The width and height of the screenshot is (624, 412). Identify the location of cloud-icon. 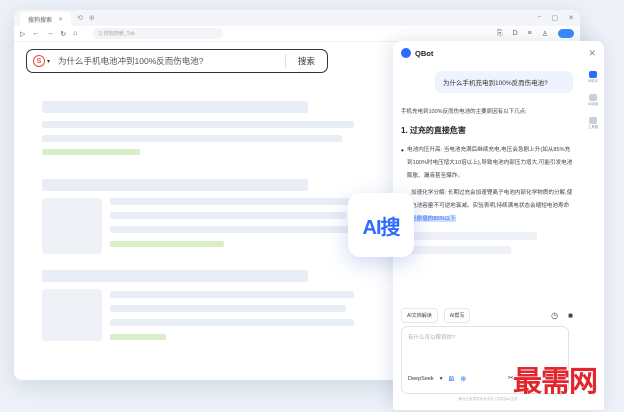
(566, 33).